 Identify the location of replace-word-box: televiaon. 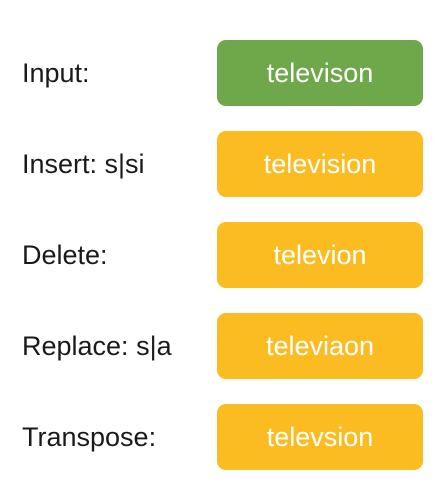
(320, 346).